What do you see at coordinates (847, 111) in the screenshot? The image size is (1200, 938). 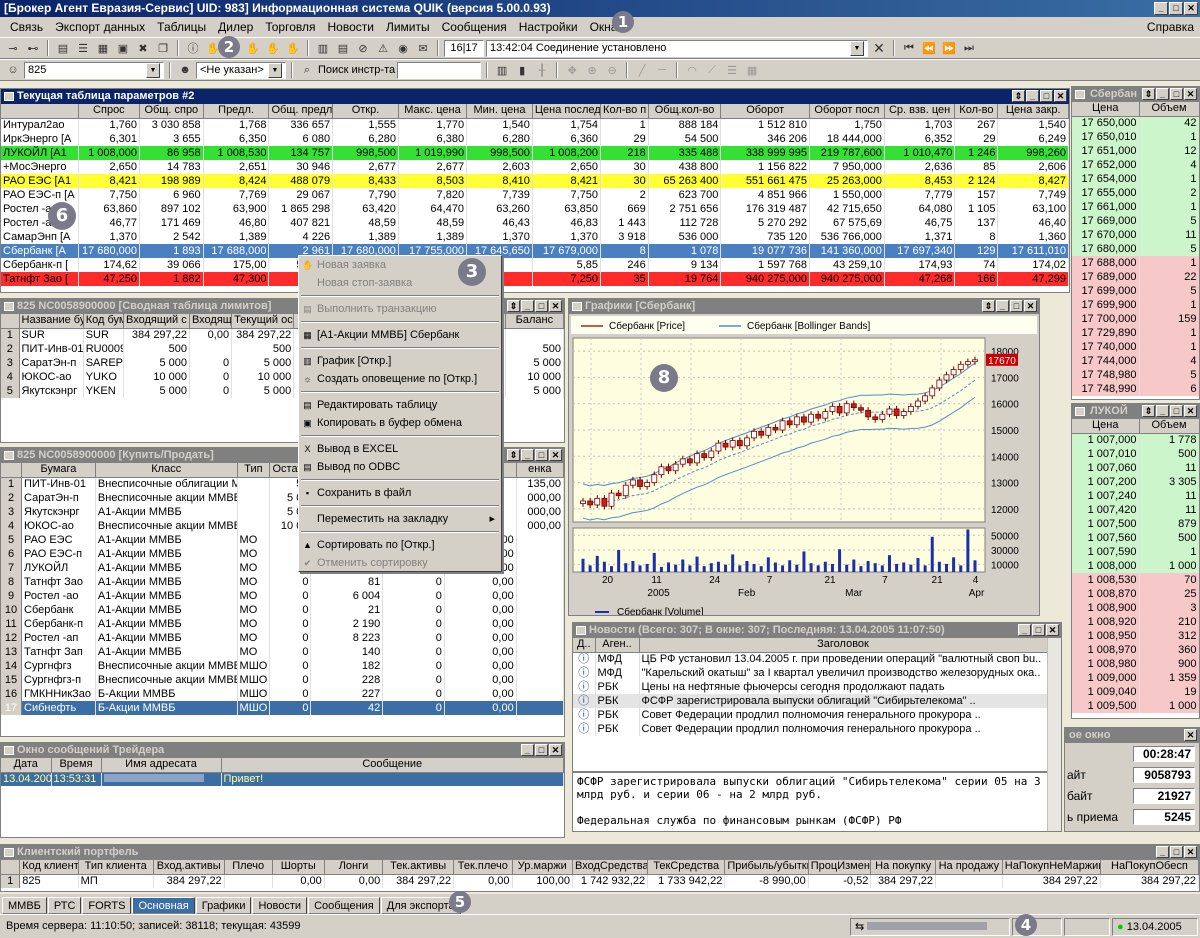 I see `params-col-header: Оборот посл` at bounding box center [847, 111].